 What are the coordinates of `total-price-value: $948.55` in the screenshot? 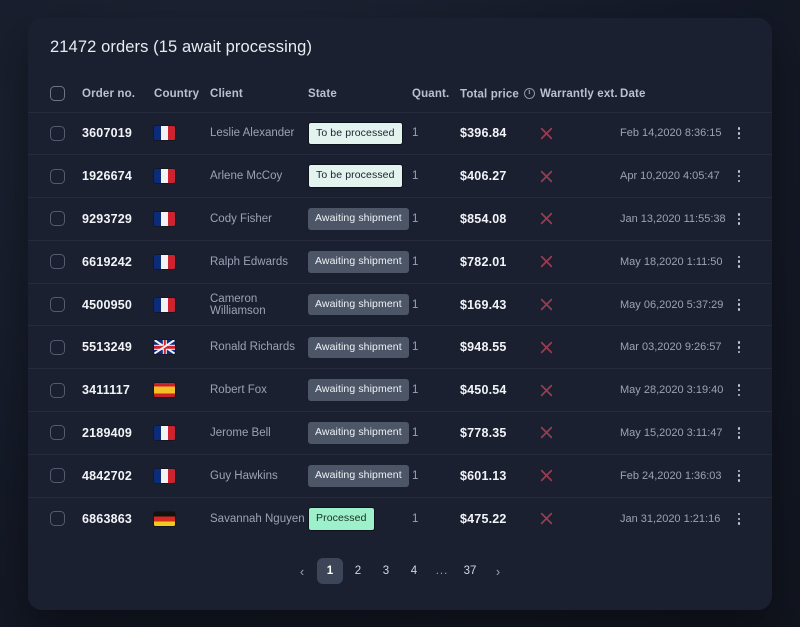 It's located at (483, 347).